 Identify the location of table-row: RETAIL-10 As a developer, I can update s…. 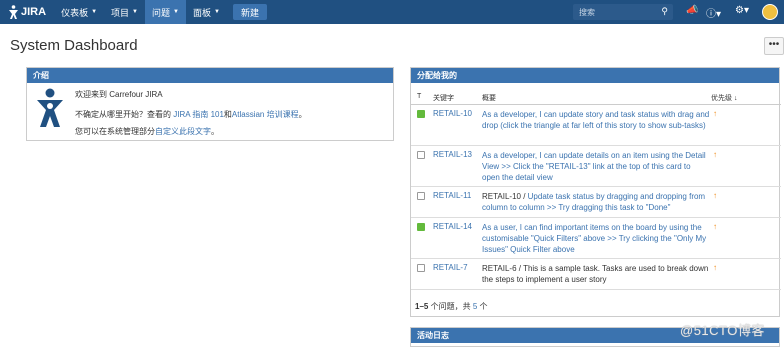
(596, 126).